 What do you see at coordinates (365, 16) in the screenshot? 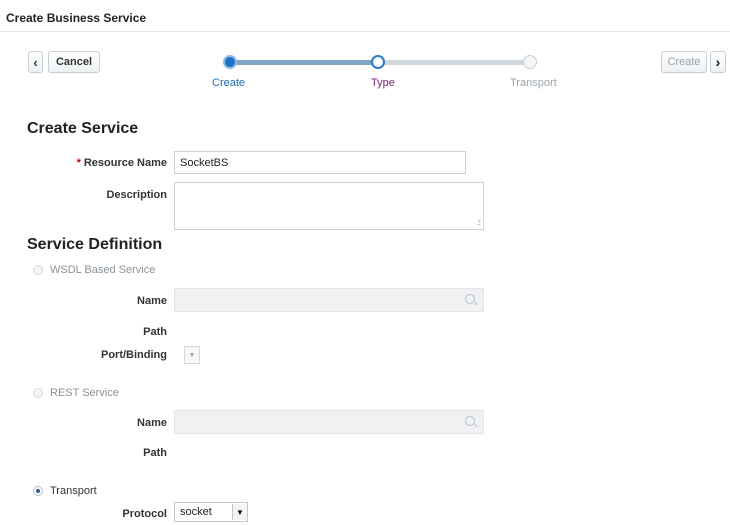
I see `dialog-title-bar: Create Business Service` at bounding box center [365, 16].